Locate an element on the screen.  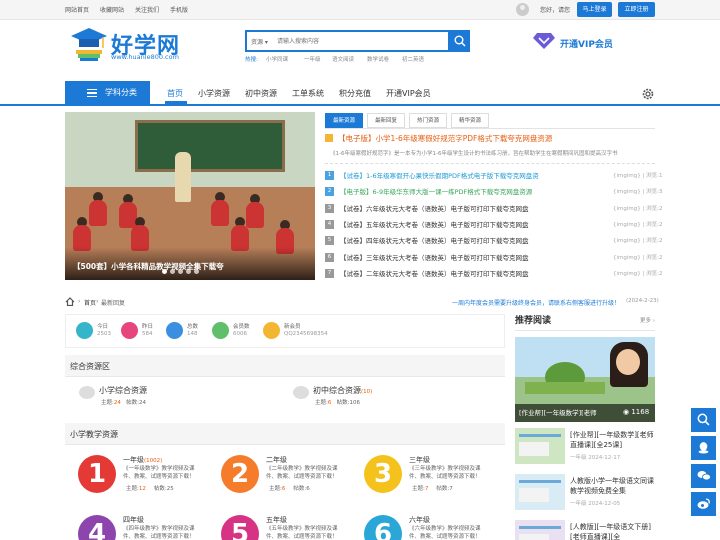
grade-number-icon: 3 is located at coordinates (383, 474).